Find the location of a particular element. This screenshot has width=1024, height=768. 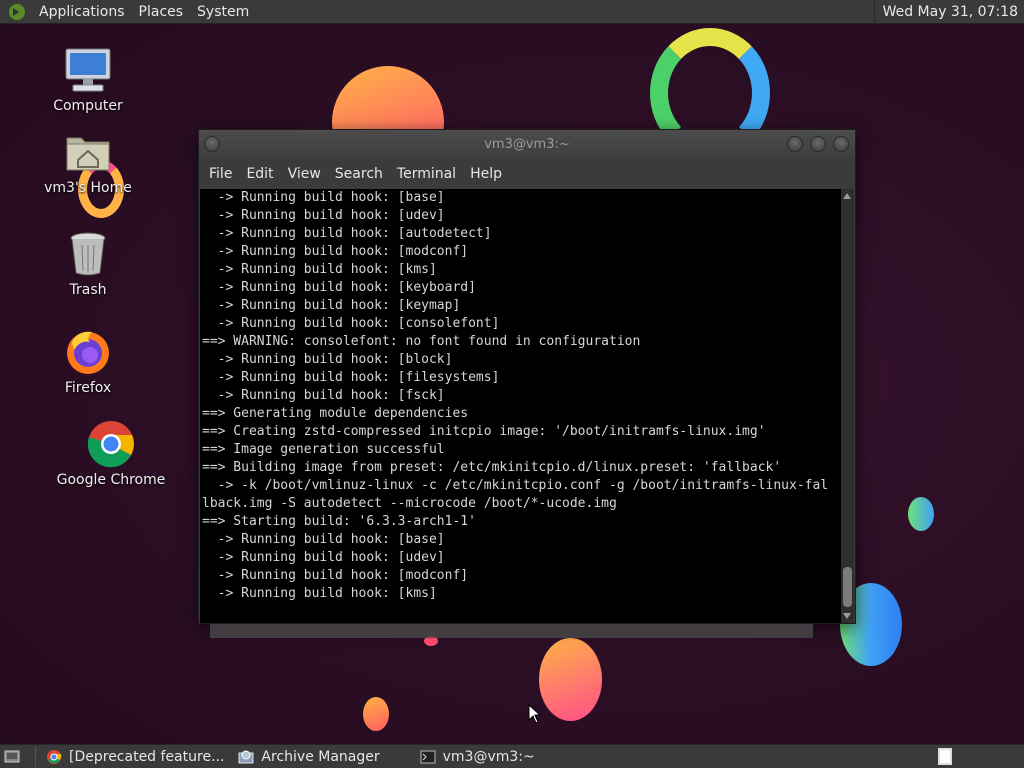

panel-clock: Wed May 31, 07:18 is located at coordinates (945, 12).